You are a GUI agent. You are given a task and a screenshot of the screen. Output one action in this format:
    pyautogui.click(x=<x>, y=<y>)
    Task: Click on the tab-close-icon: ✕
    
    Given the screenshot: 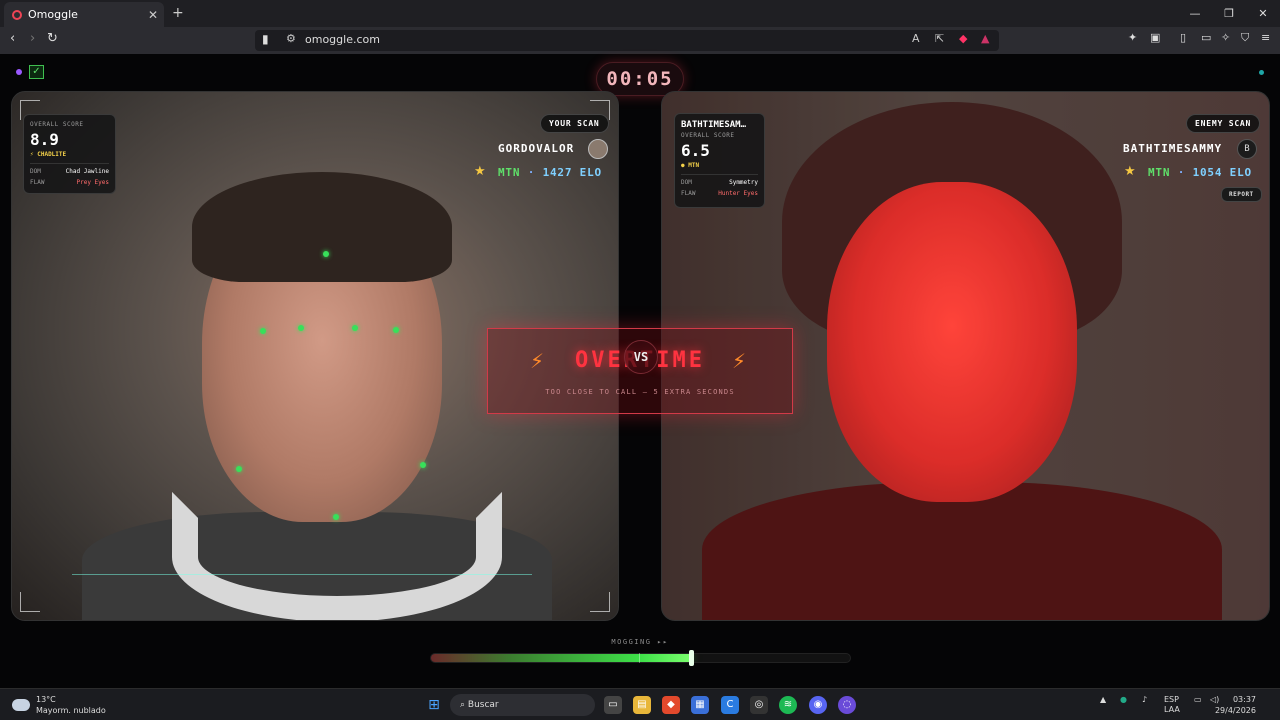 What is the action you would take?
    pyautogui.click(x=153, y=15)
    